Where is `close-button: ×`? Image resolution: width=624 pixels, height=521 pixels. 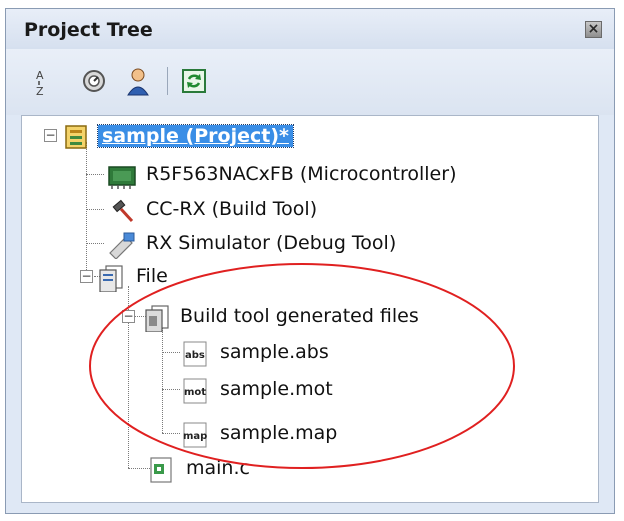 close-button: × is located at coordinates (593, 29).